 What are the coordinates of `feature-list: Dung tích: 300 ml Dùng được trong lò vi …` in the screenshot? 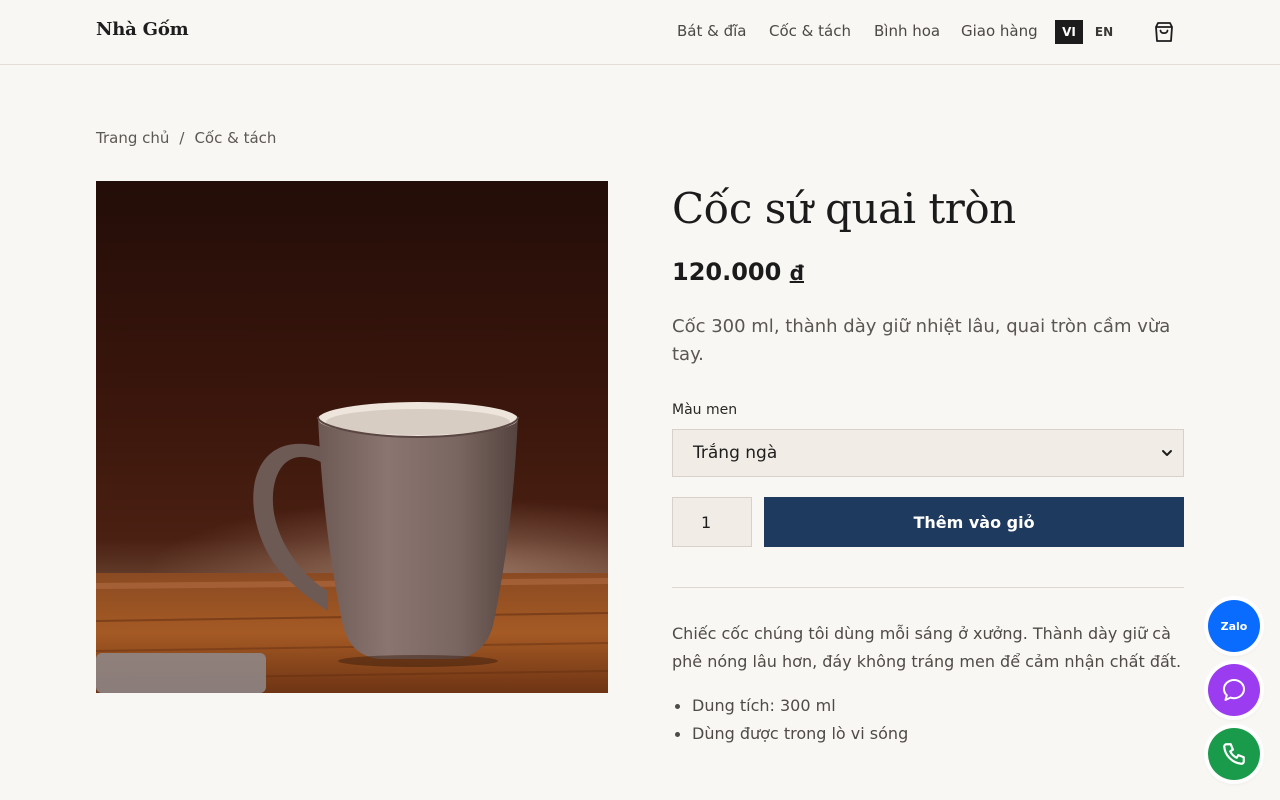 It's located at (928, 720).